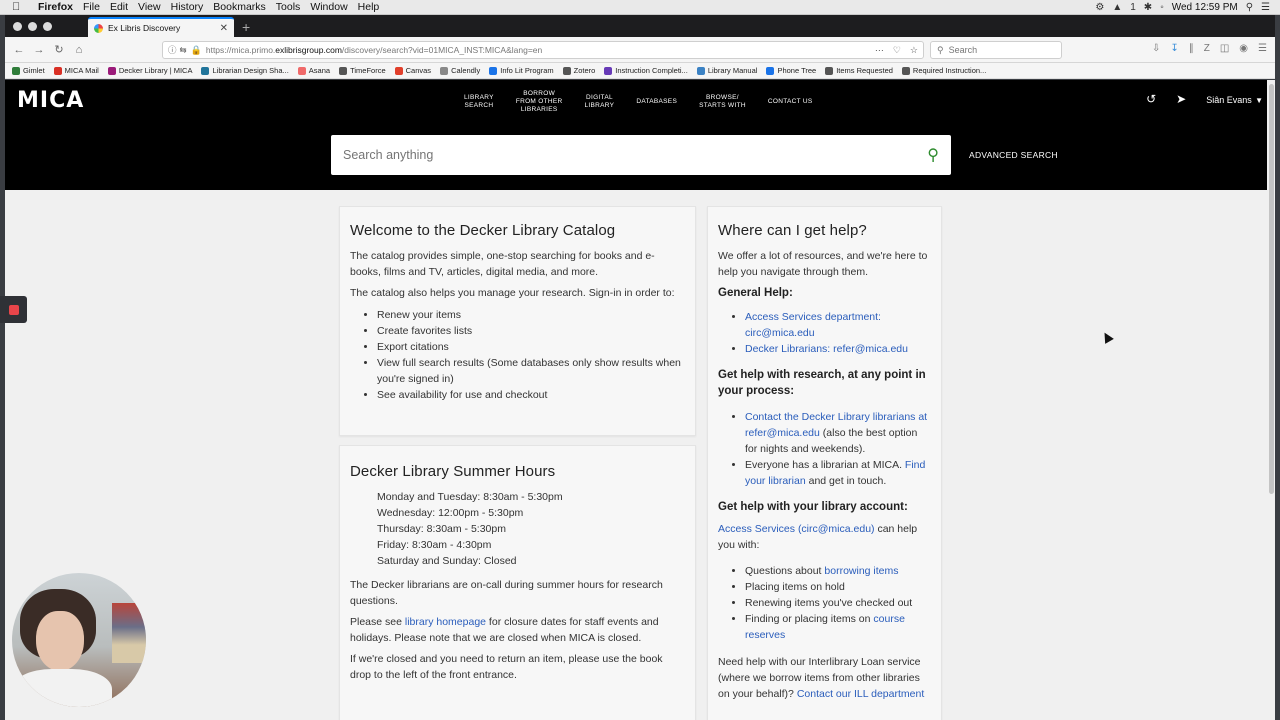 Image resolution: width=1280 pixels, height=720 pixels. I want to click on menu-bookmarks: Bookmarks, so click(239, 7).